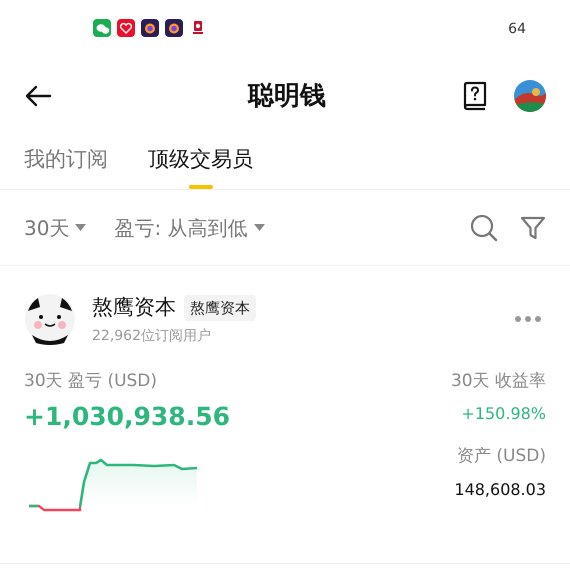 The image size is (570, 582). What do you see at coordinates (498, 381) in the screenshot?
I see `roi-label: 30天 收益率` at bounding box center [498, 381].